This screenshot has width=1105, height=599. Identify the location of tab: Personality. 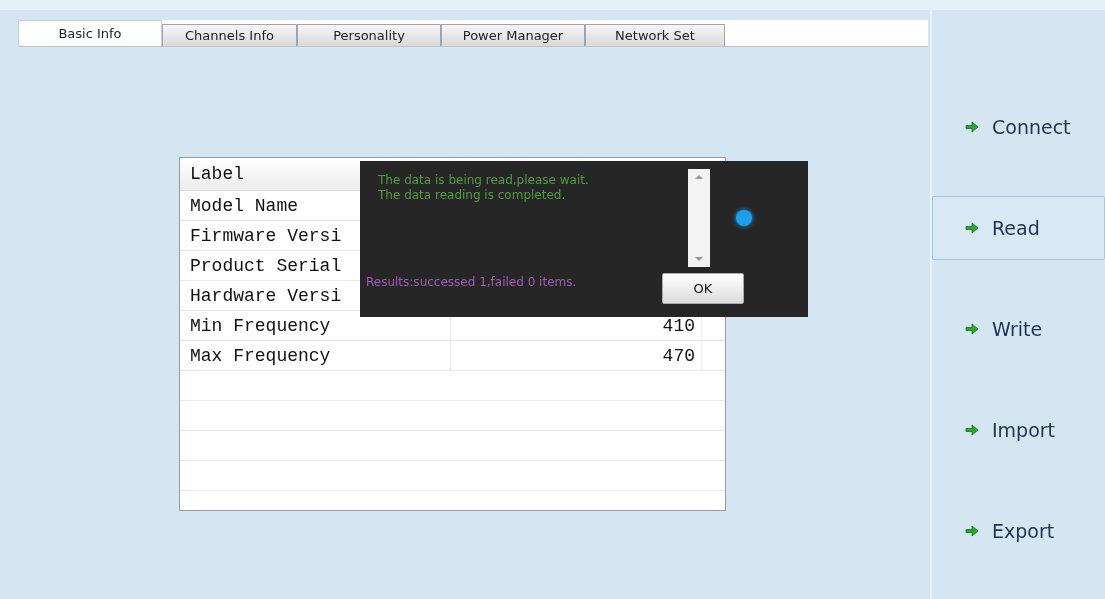
(369, 35).